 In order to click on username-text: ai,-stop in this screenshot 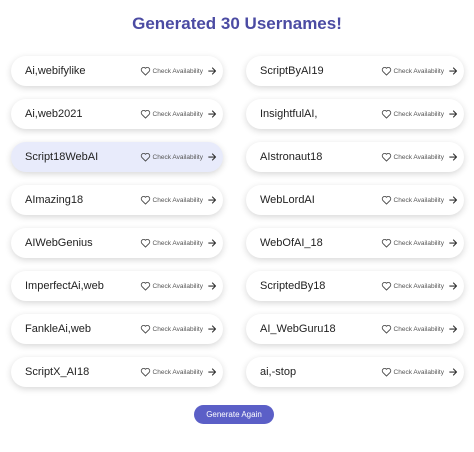, I will do `click(278, 372)`.